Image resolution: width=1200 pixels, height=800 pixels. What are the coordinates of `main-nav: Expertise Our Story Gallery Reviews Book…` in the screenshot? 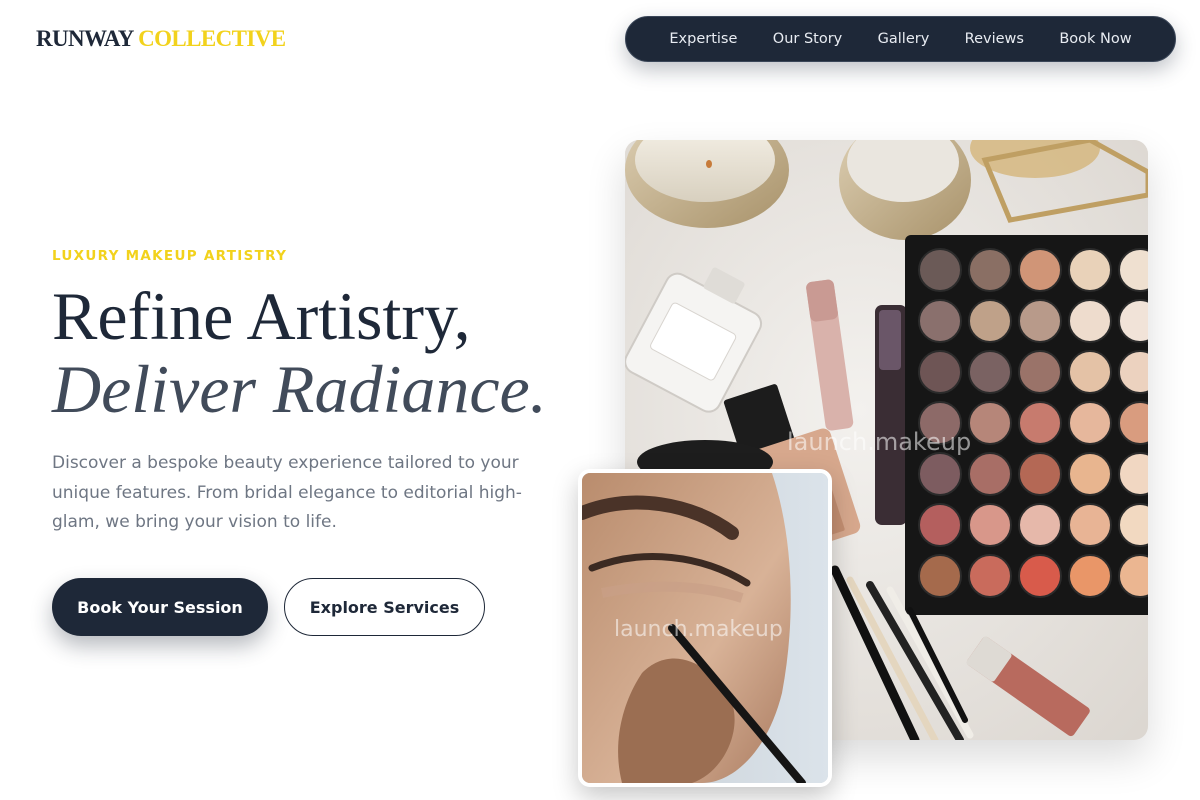 It's located at (900, 39).